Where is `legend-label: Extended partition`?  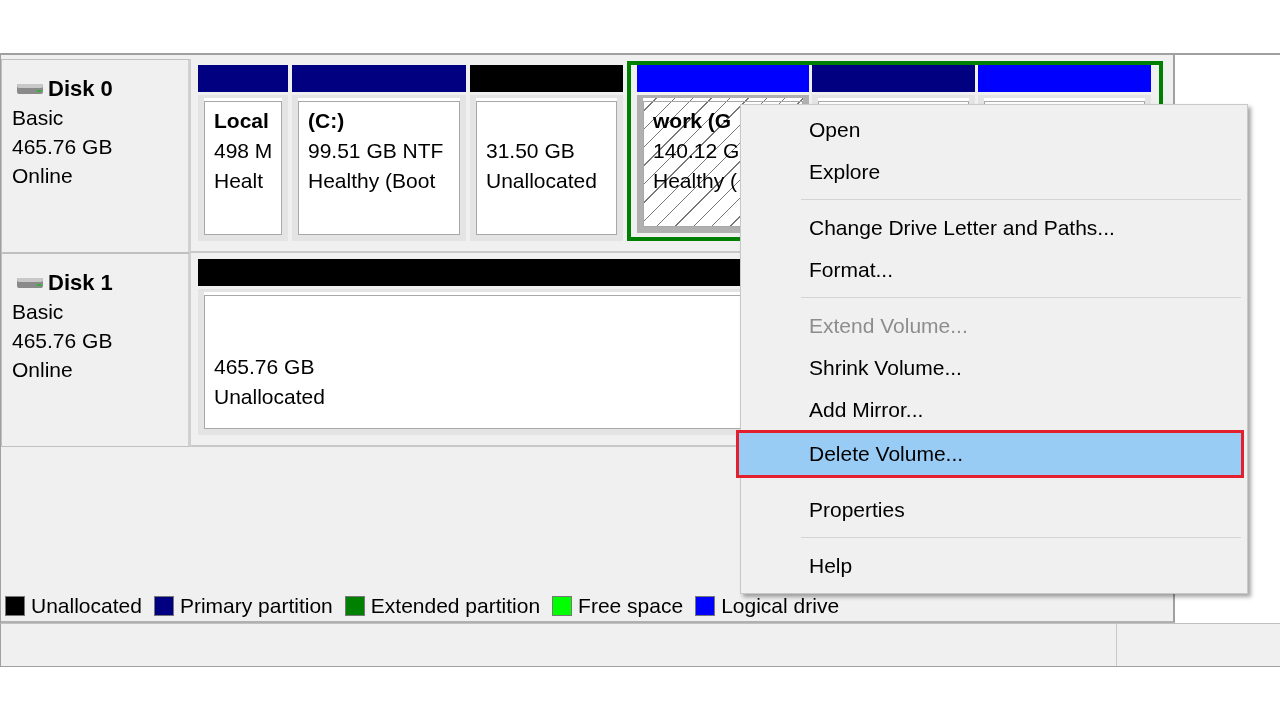 legend-label: Extended partition is located at coordinates (455, 606).